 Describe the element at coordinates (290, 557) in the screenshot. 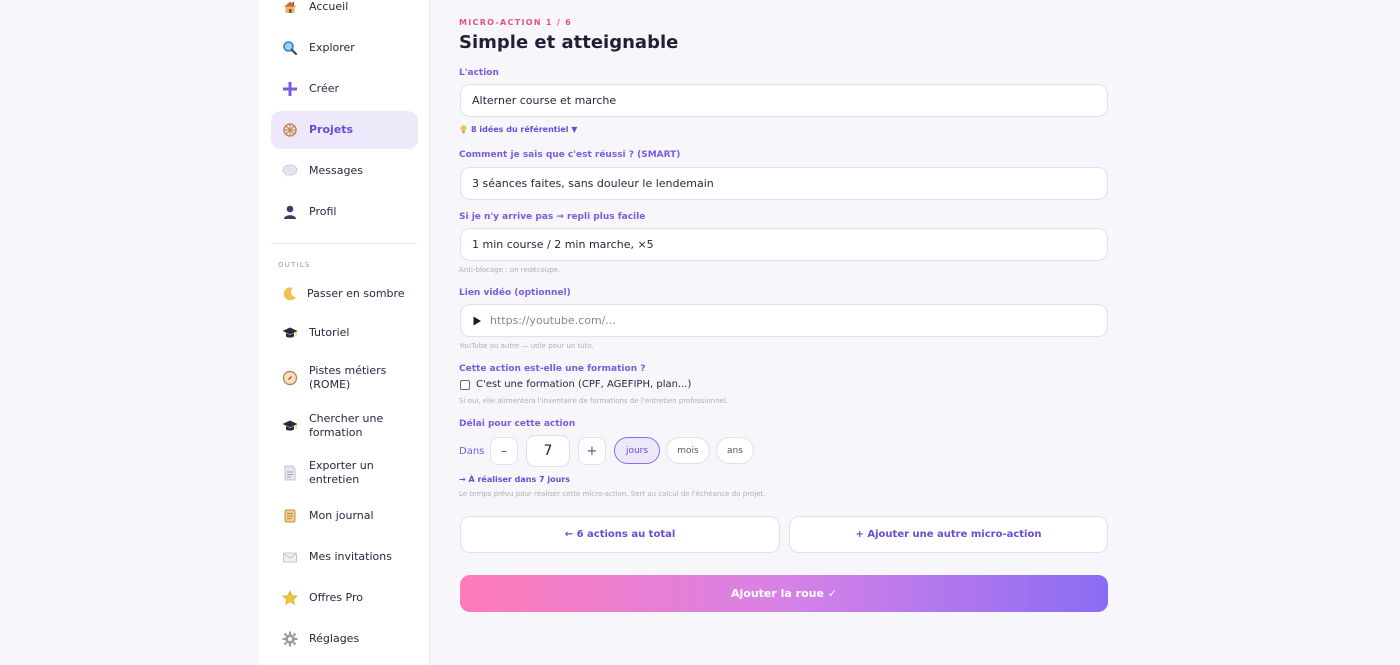

I see `envelope-icon` at that location.